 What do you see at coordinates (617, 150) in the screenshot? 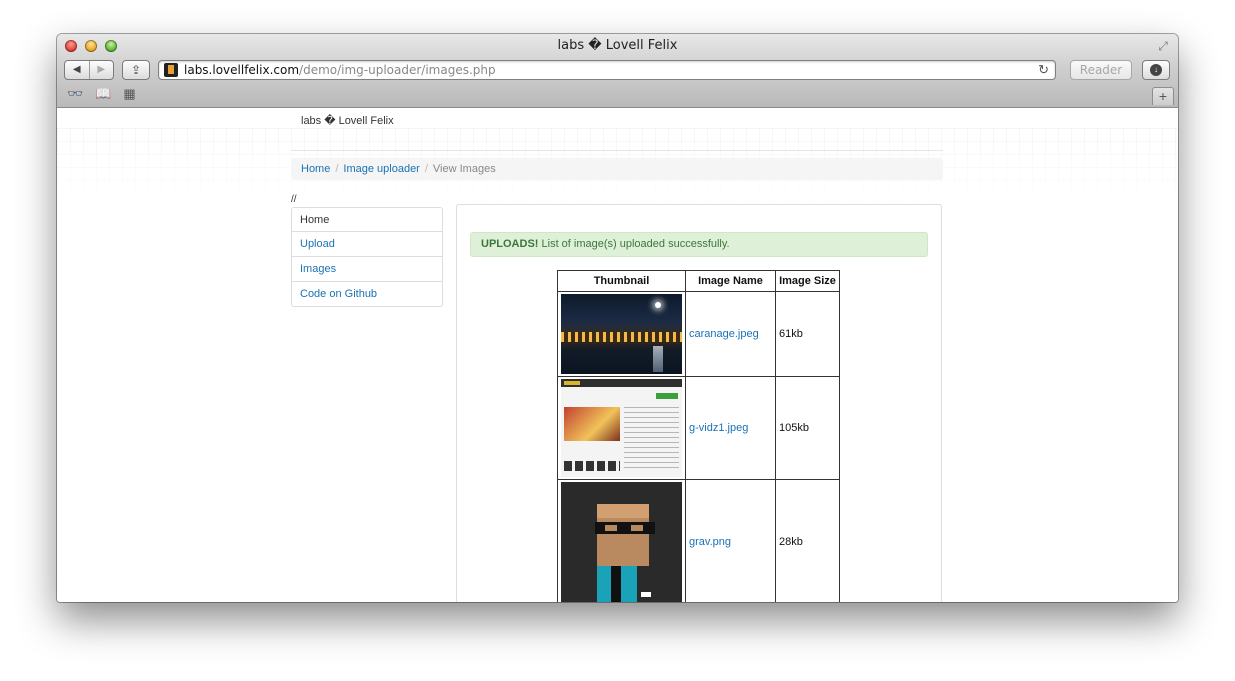
I see `header-divider` at bounding box center [617, 150].